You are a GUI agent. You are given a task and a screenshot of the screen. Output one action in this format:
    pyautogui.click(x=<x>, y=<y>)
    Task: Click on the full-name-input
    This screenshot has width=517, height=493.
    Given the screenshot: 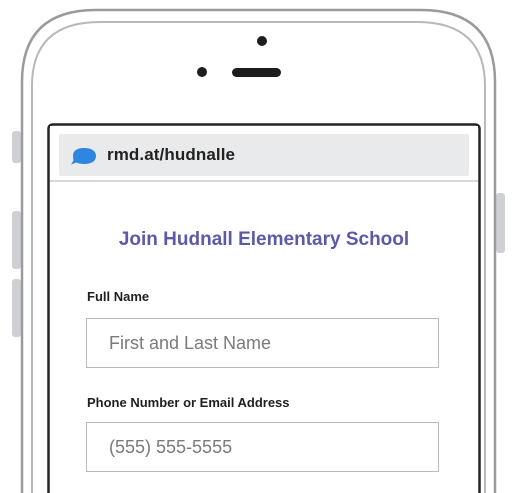 What is the action you would take?
    pyautogui.click(x=262, y=343)
    